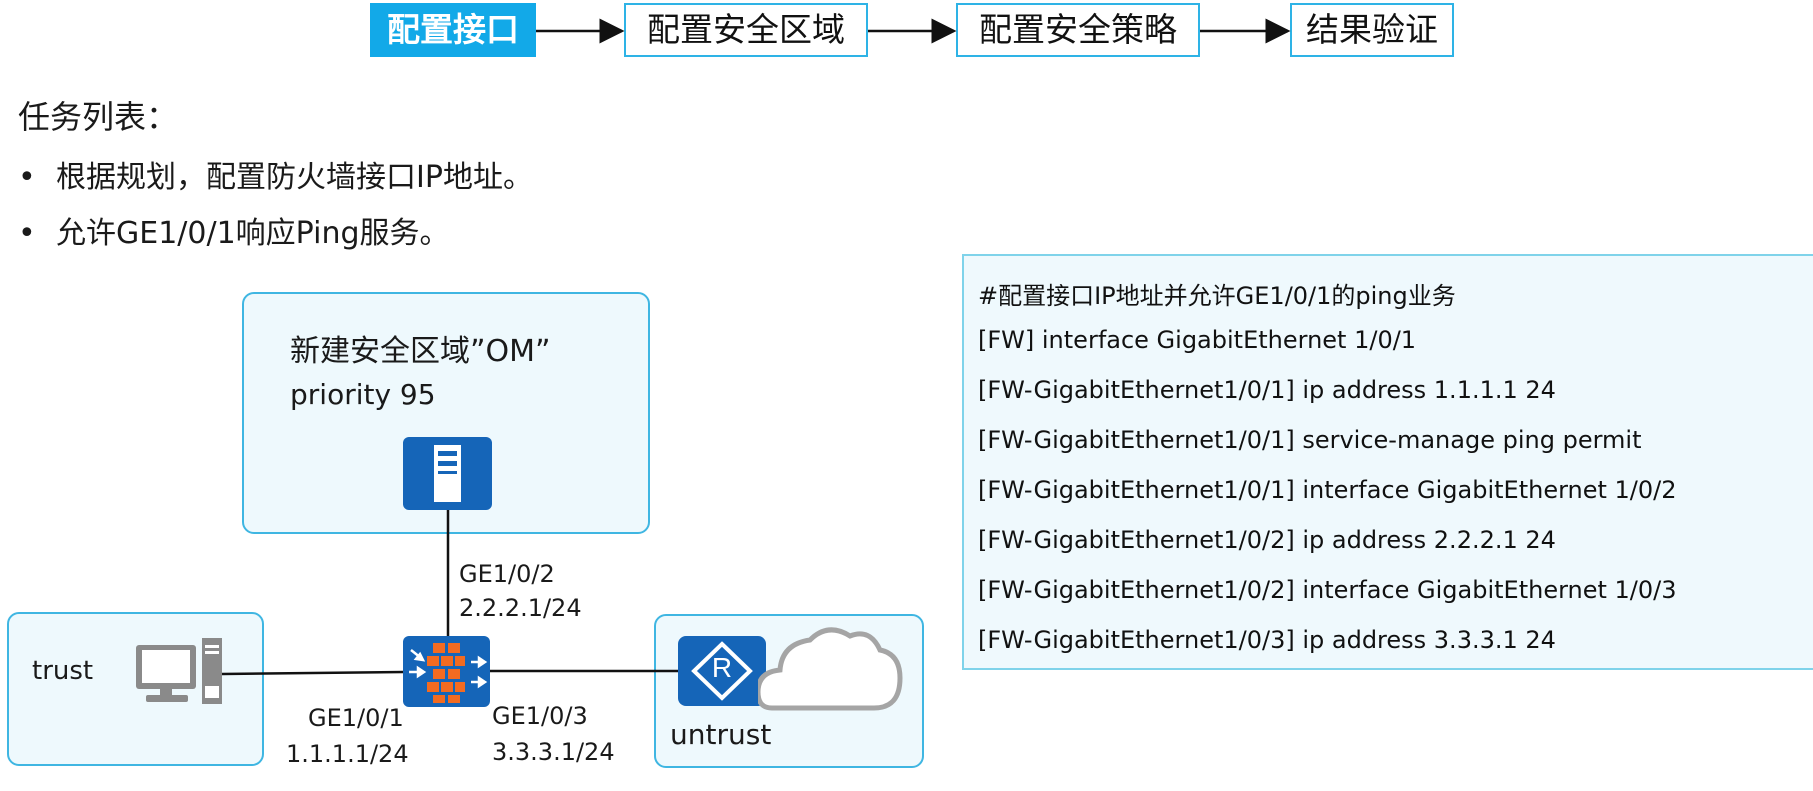  Describe the element at coordinates (313, 673) in the screenshot. I see `link-pc-firewall` at that location.